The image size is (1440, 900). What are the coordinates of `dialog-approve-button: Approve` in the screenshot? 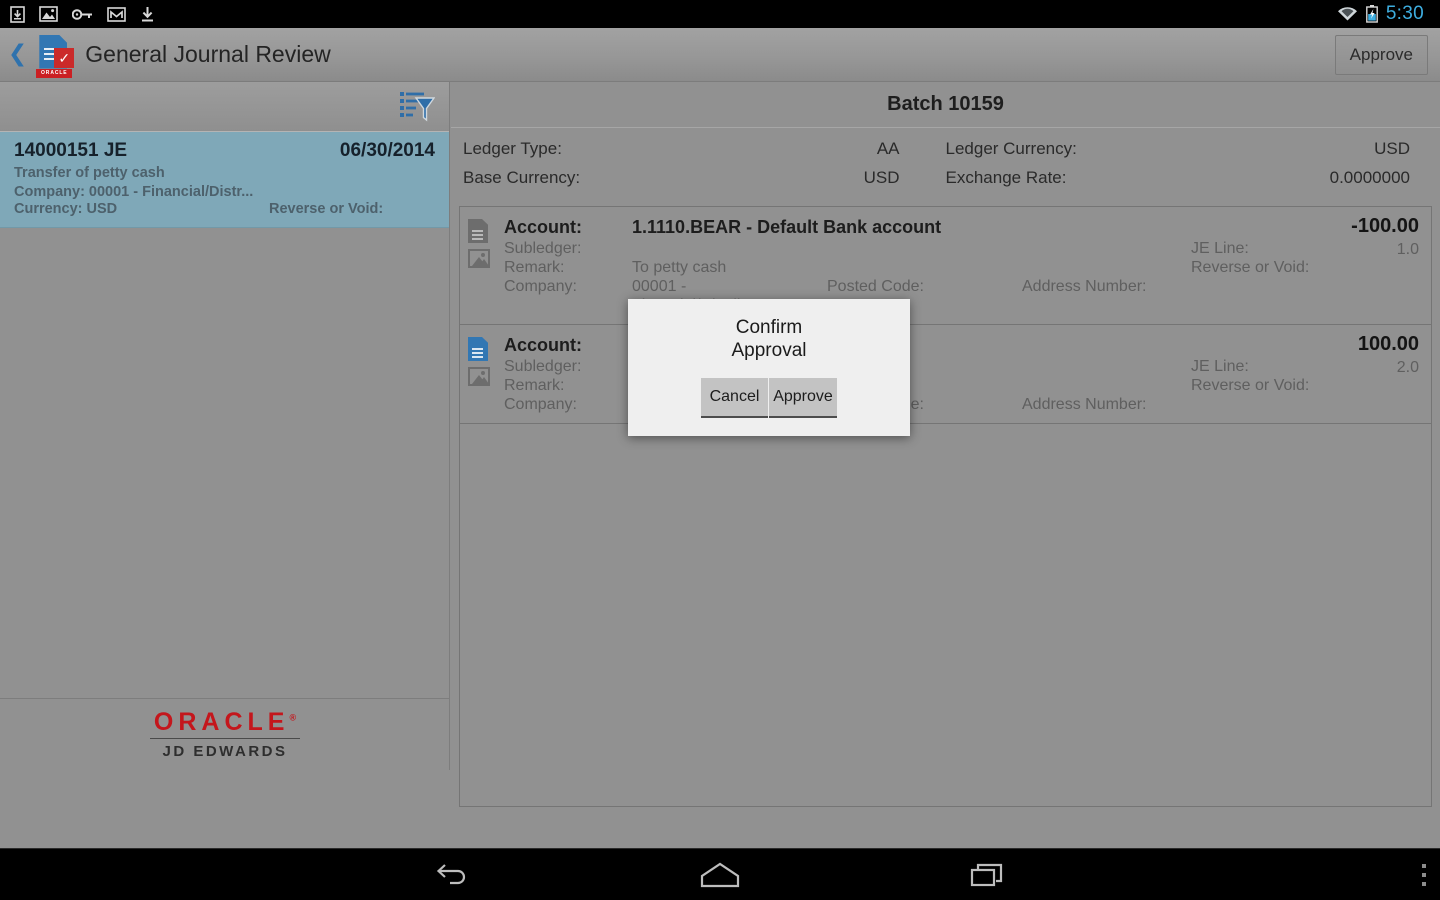 It's located at (803, 398).